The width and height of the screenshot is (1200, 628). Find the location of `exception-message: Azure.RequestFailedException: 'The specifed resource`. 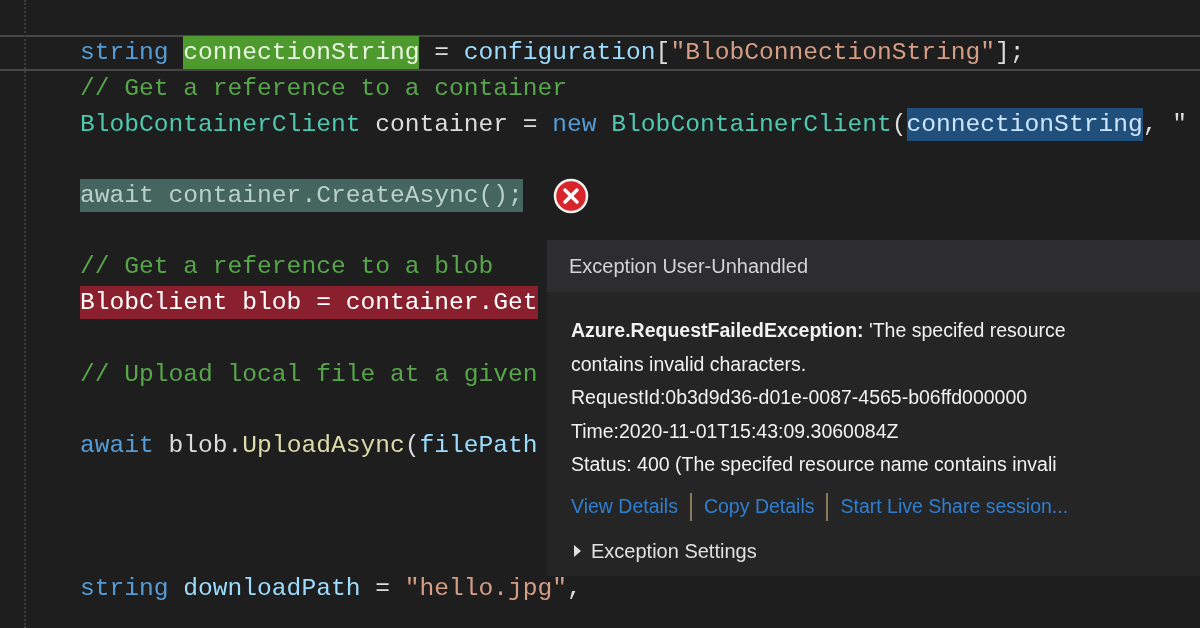

exception-message: Azure.RequestFailedException: 'The specifed resource is located at coordinates (818, 330).